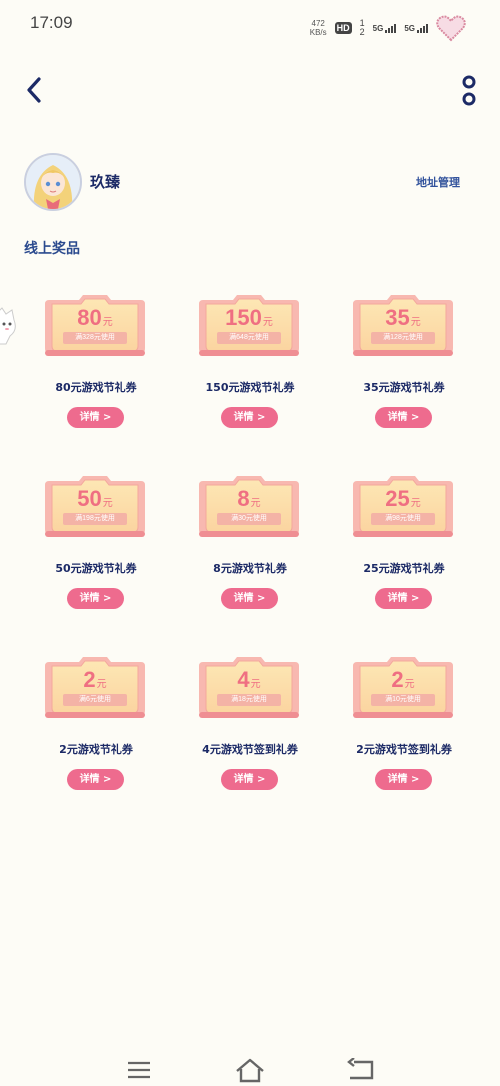 Image resolution: width=500 pixels, height=1086 pixels. I want to click on coupon-amount: 4元, so click(249, 682).